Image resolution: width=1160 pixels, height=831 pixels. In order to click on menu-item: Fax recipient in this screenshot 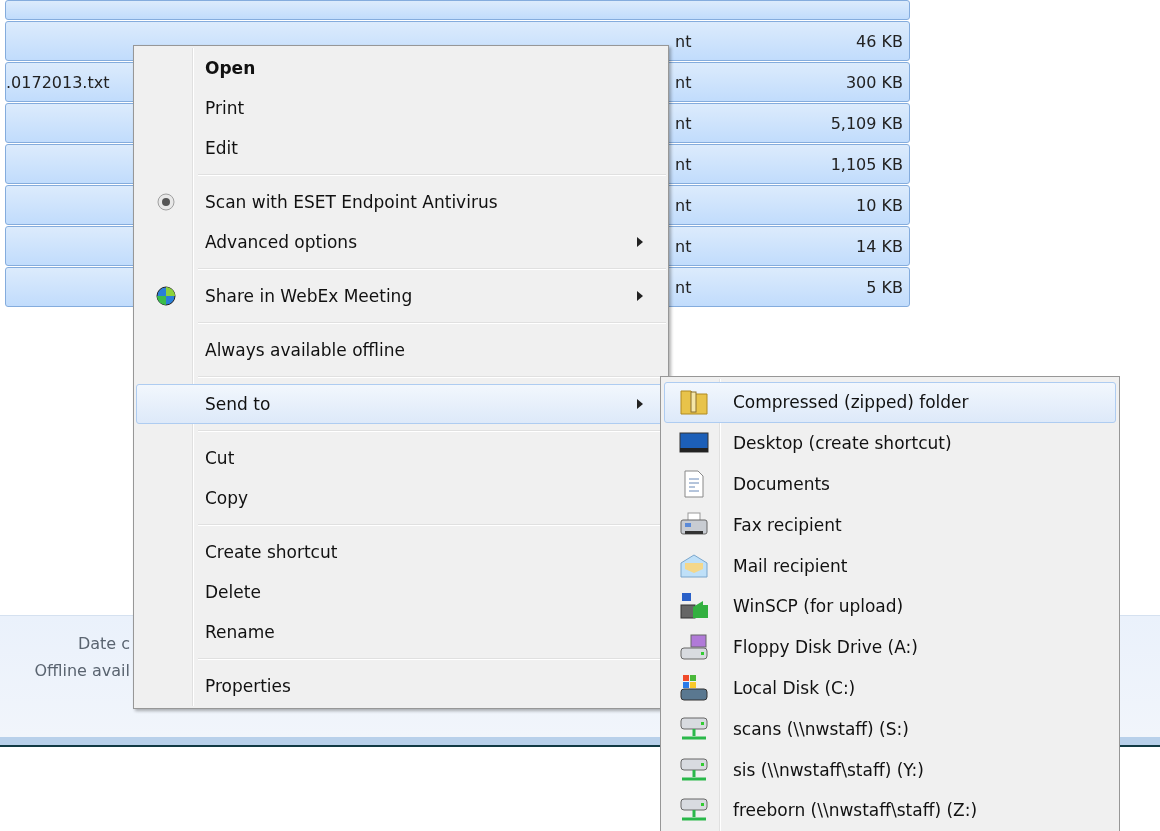, I will do `click(890, 525)`.